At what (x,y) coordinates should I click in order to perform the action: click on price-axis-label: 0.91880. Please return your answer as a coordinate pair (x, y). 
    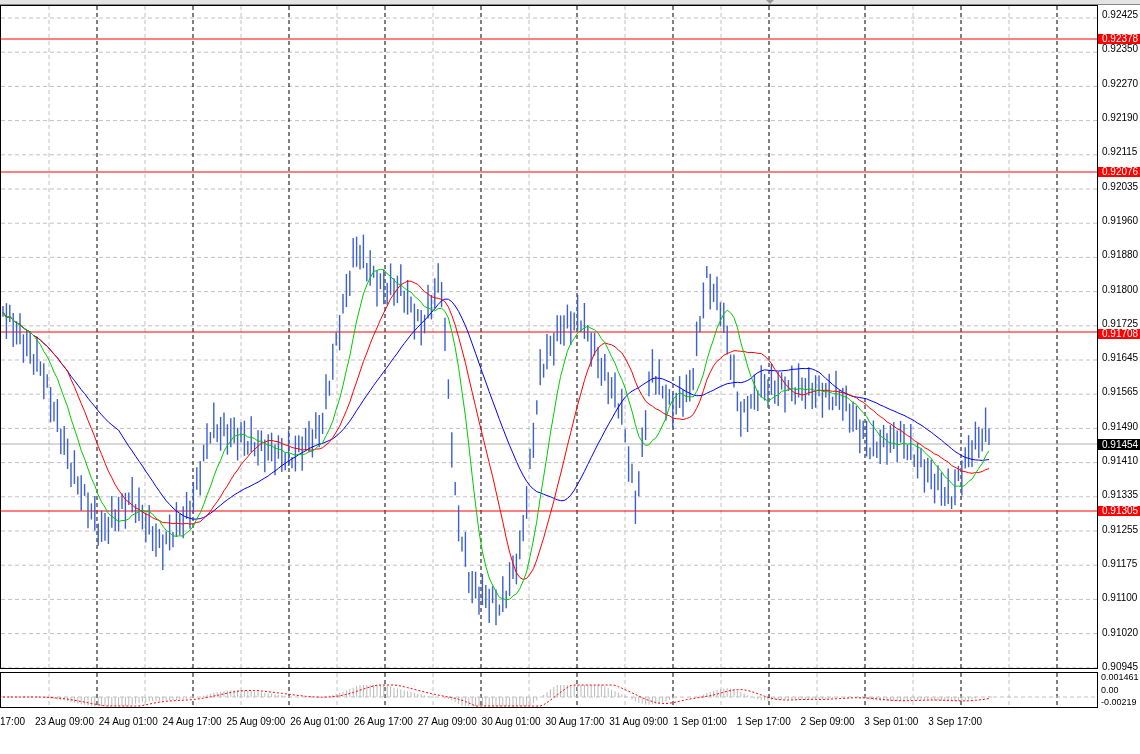
    Looking at the image, I should click on (1120, 255).